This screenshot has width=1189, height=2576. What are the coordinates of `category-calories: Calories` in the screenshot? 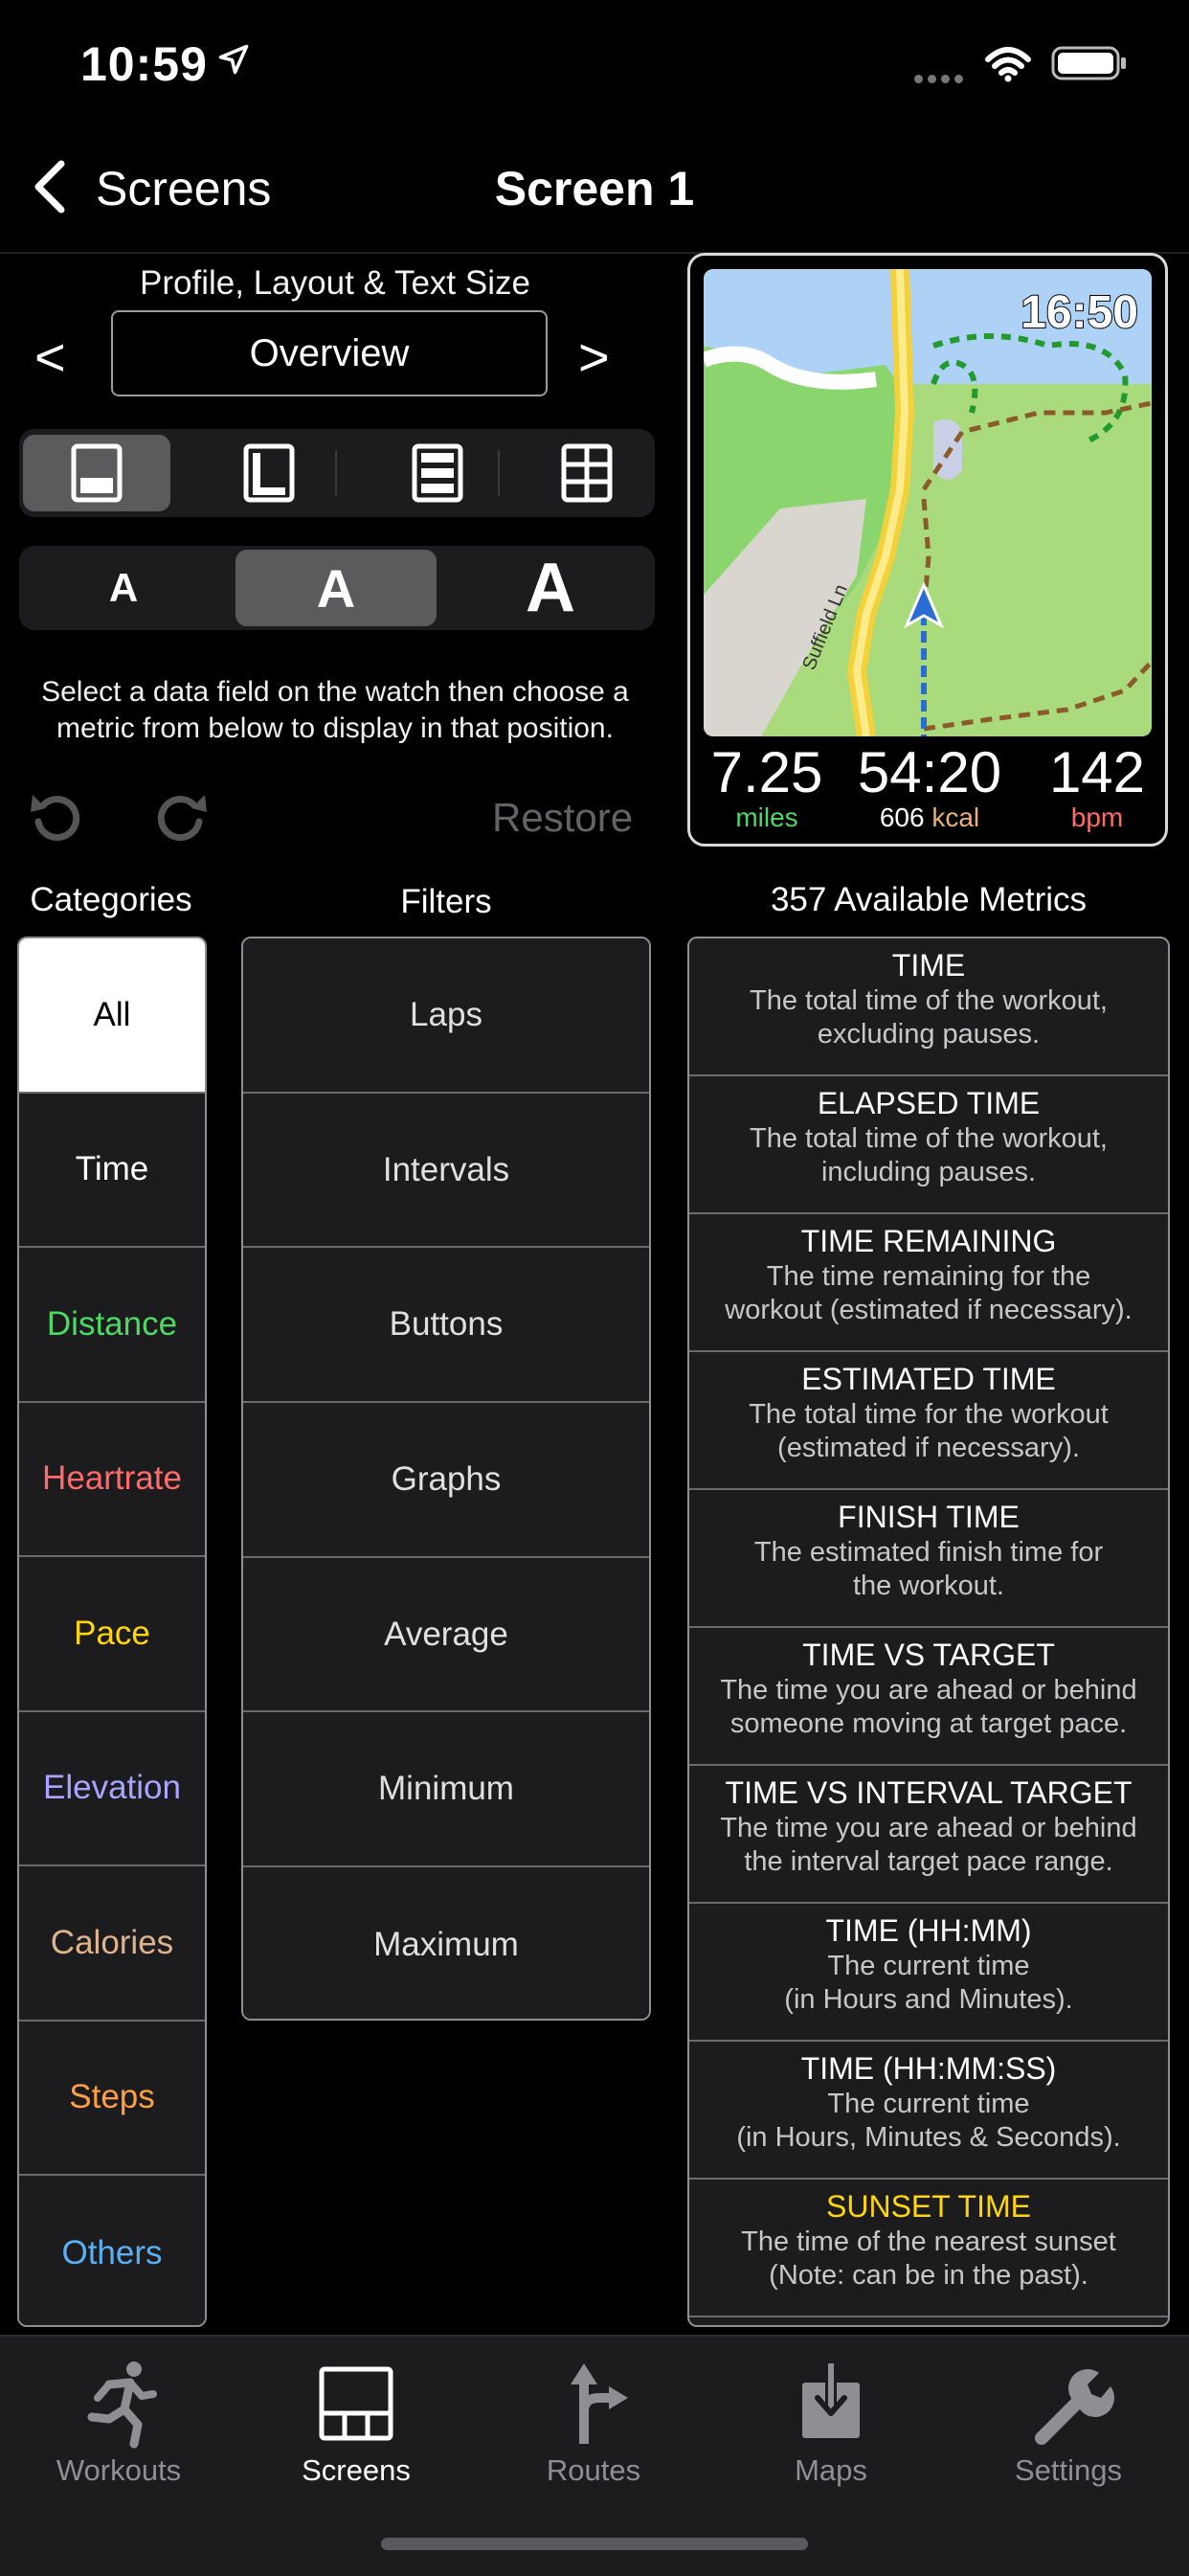 It's located at (112, 1944).